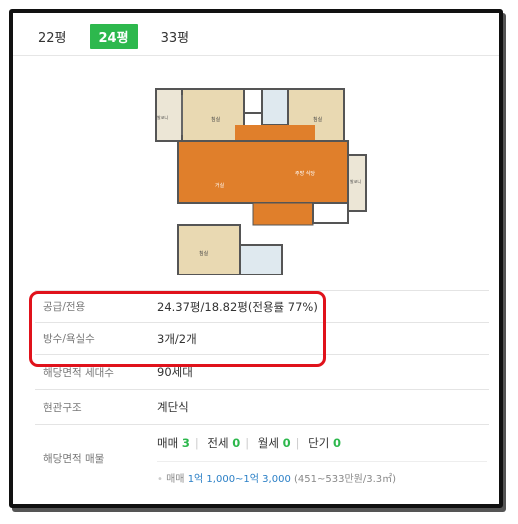 The image size is (518, 524). I want to click on floor-plan-image: 발코니 침실 침실 거실 주방 식당 발코니 침실, so click(261, 181).